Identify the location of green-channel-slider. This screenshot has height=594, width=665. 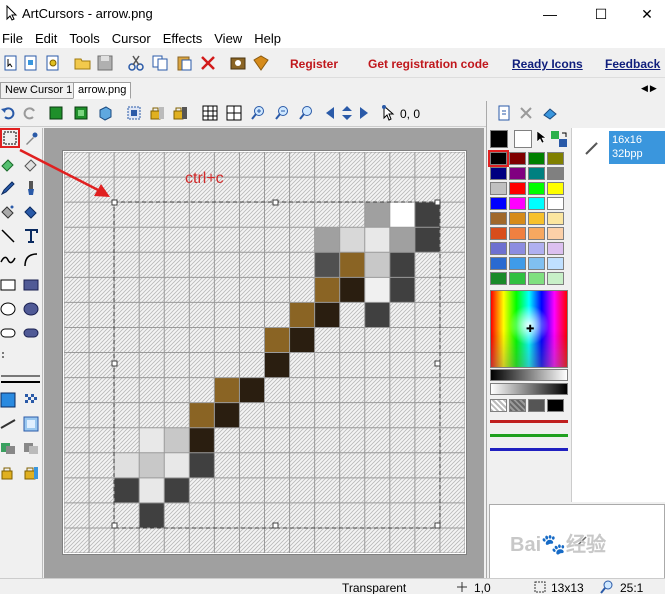
(529, 435).